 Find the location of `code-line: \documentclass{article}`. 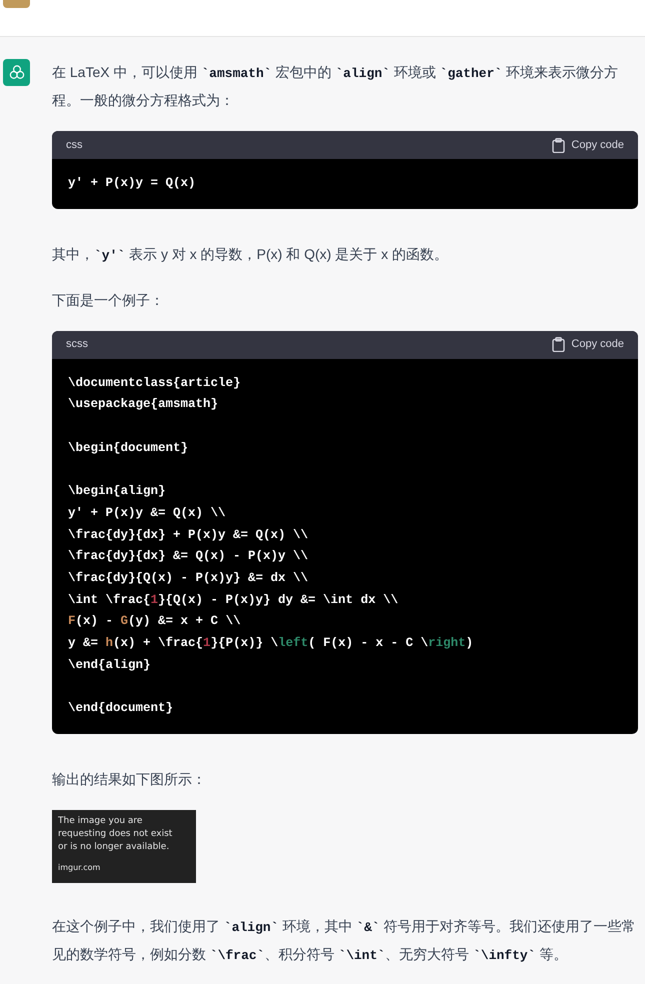

code-line: \documentclass{article} is located at coordinates (154, 383).